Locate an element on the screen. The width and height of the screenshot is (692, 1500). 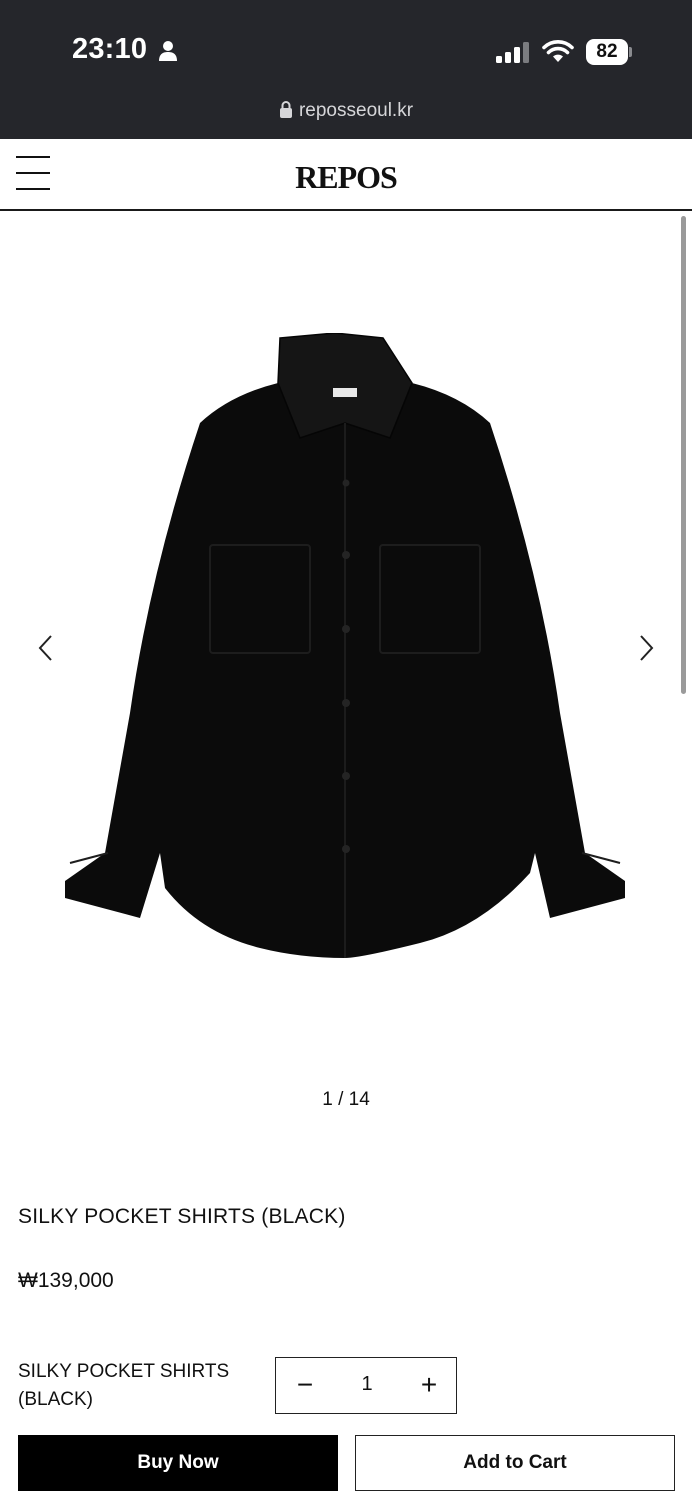
buy-now-button: Buy Now is located at coordinates (178, 1463).